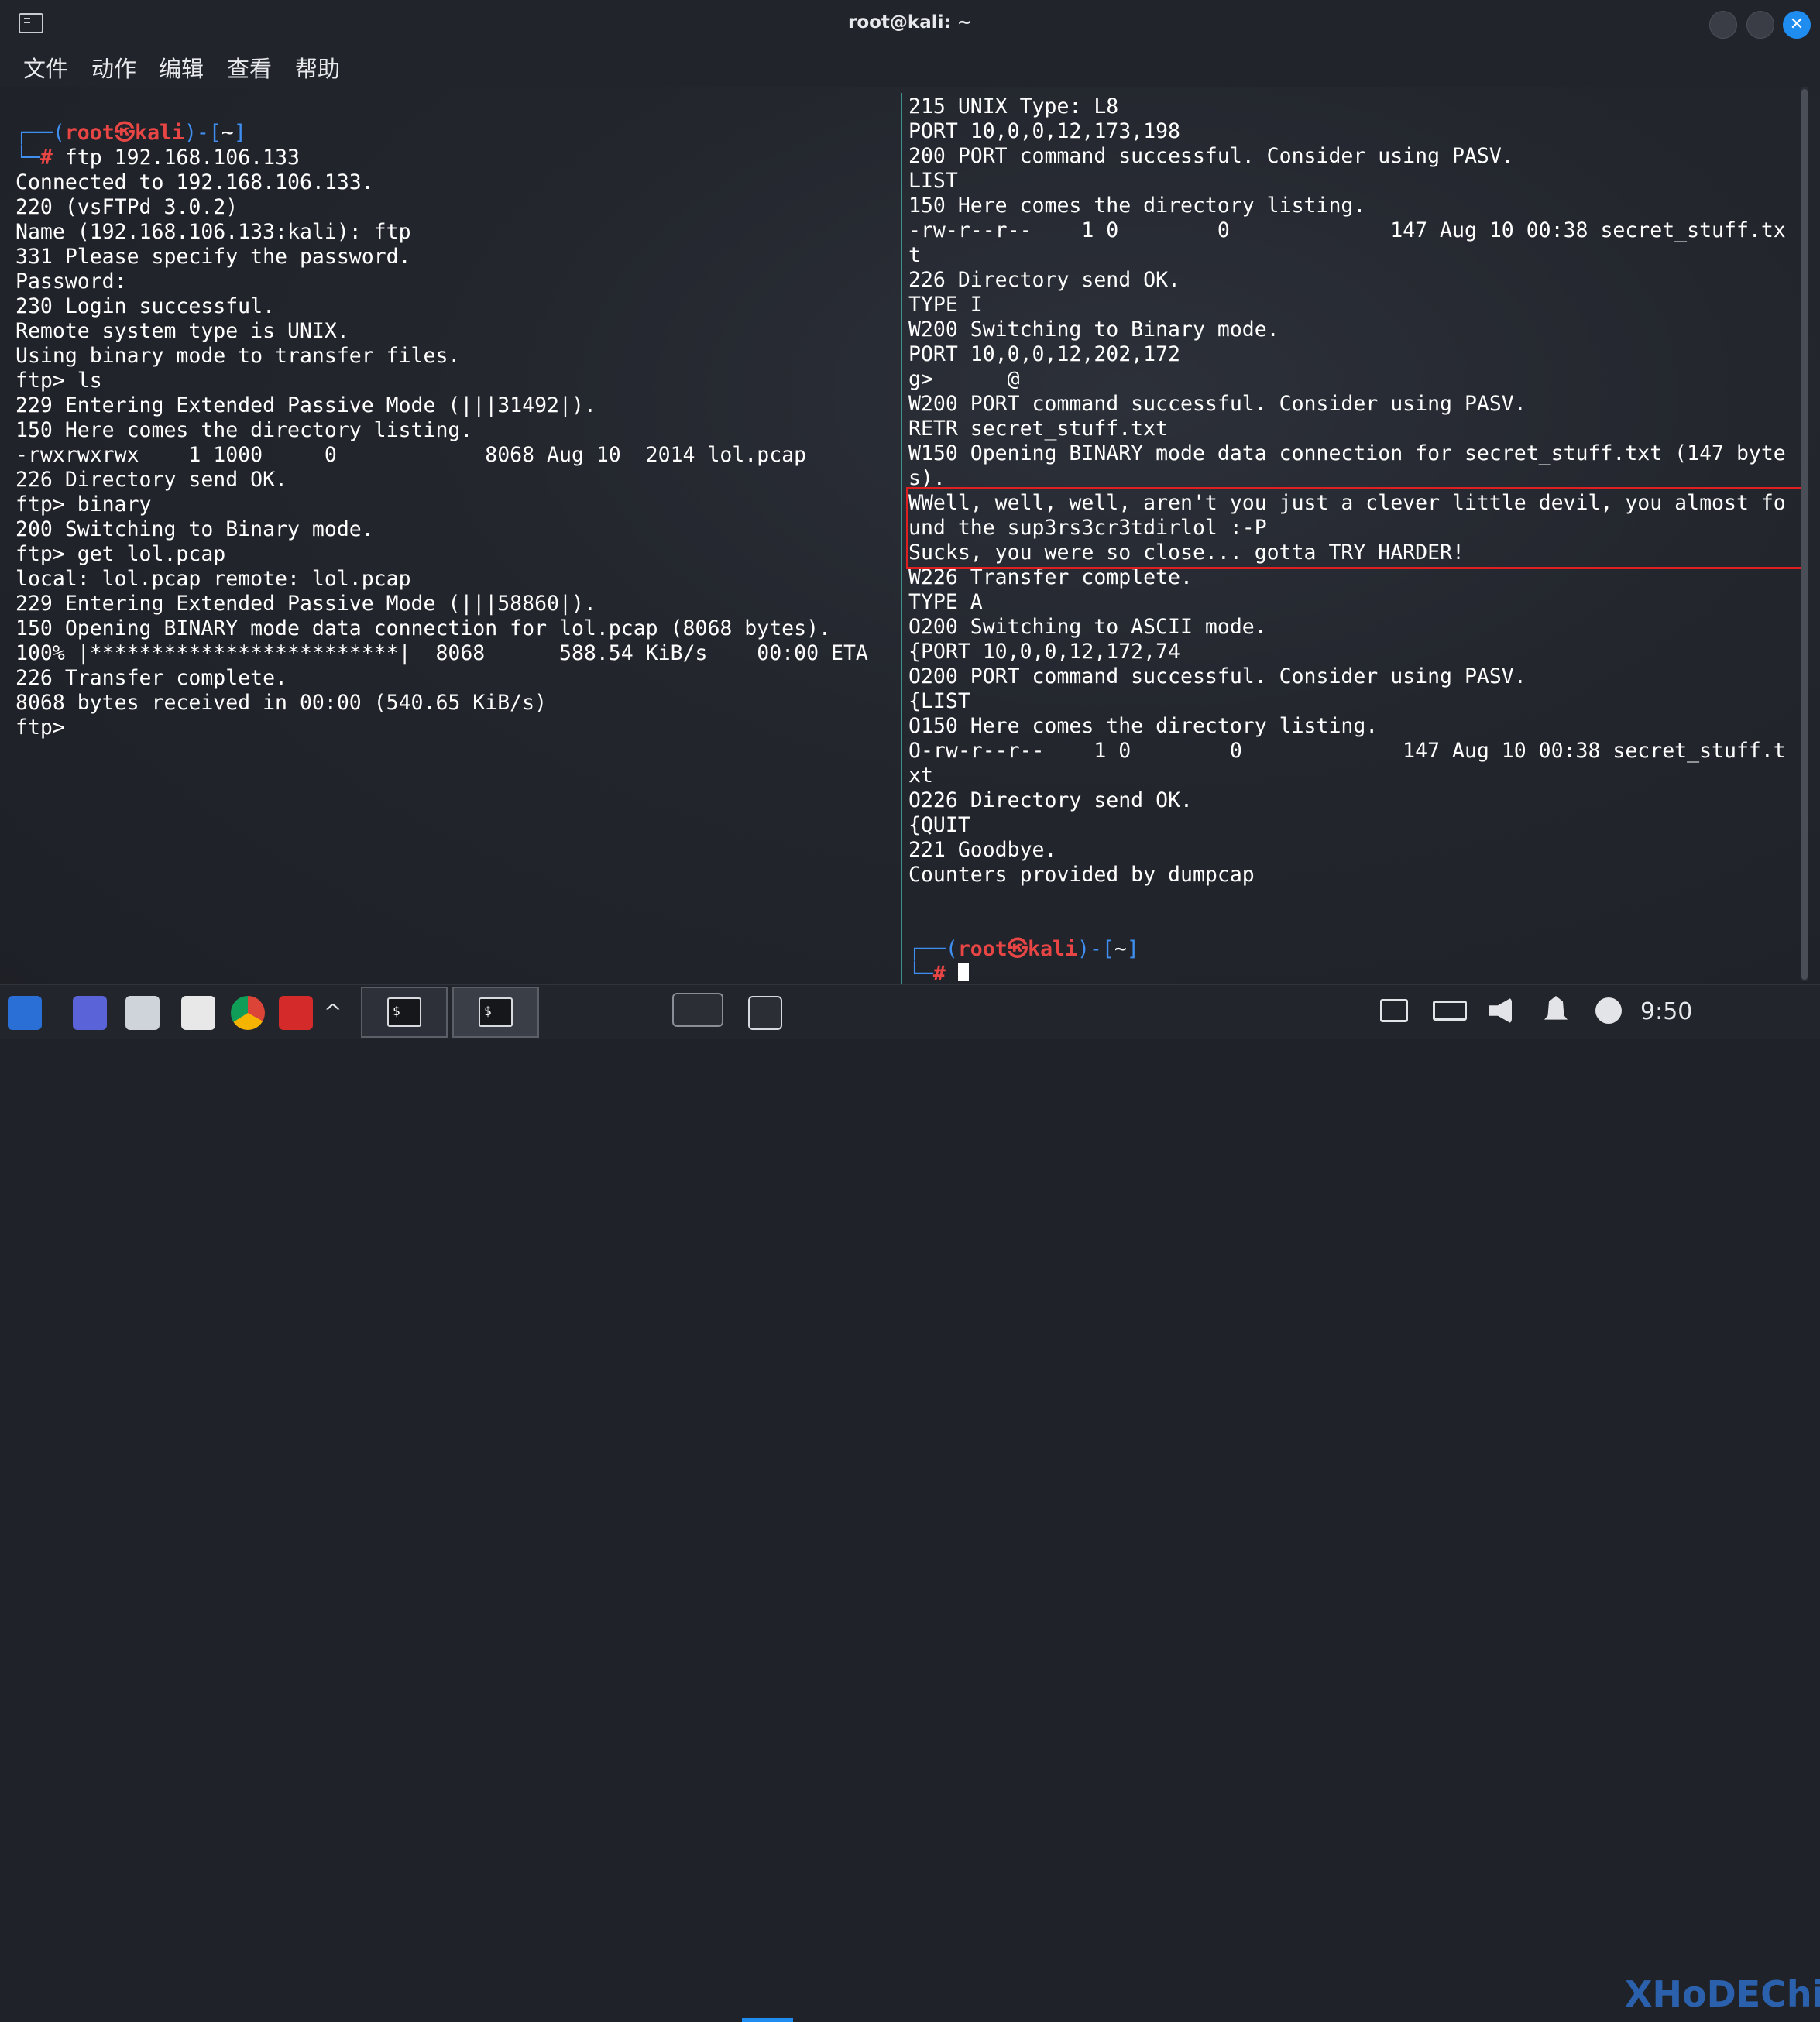  What do you see at coordinates (902, 538) in the screenshot?
I see `pane-divider` at bounding box center [902, 538].